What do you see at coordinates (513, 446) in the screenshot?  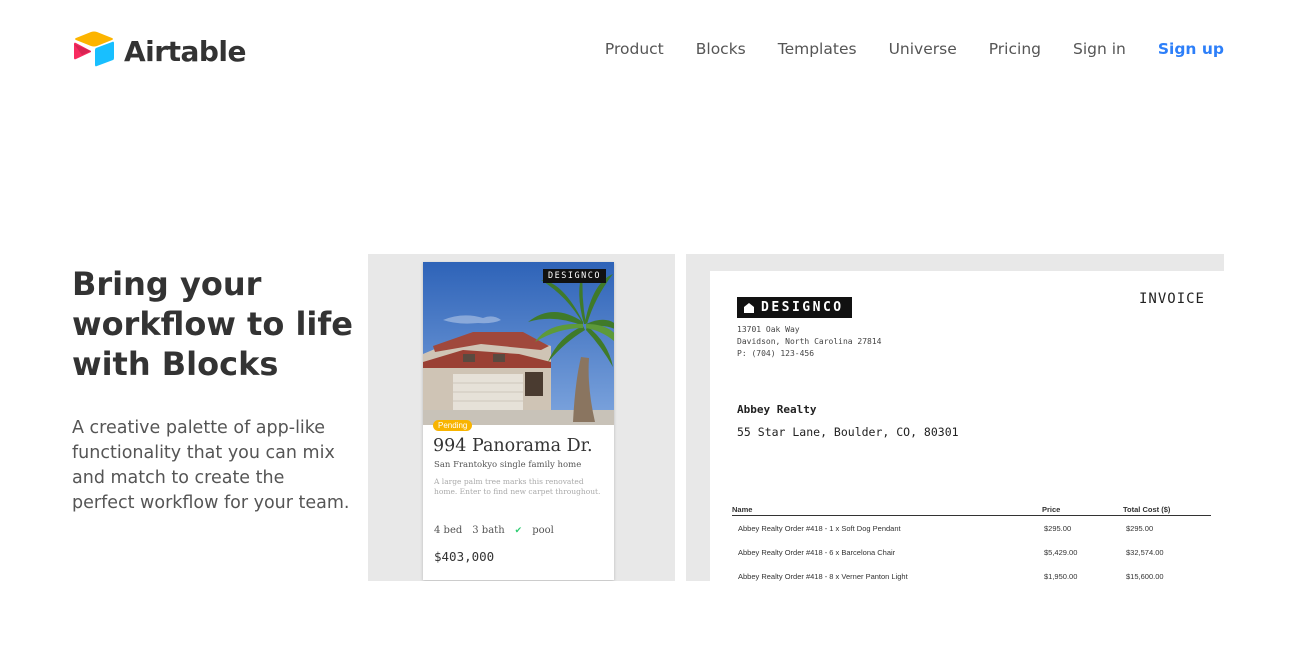 I see `property-title: 994 Panorama Dr.` at bounding box center [513, 446].